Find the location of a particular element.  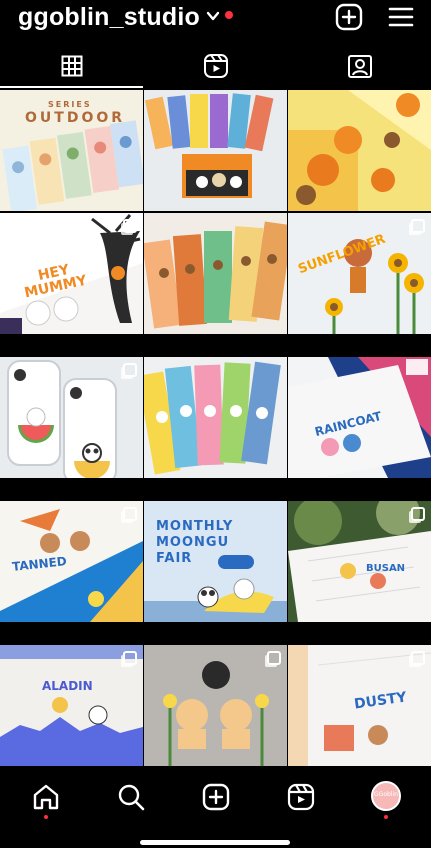

tab-grid is located at coordinates (71, 66).